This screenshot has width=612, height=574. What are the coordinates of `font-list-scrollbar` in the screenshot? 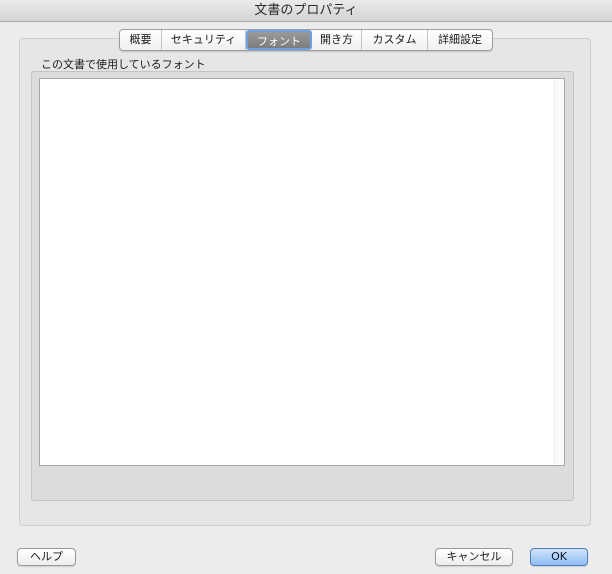 It's located at (559, 272).